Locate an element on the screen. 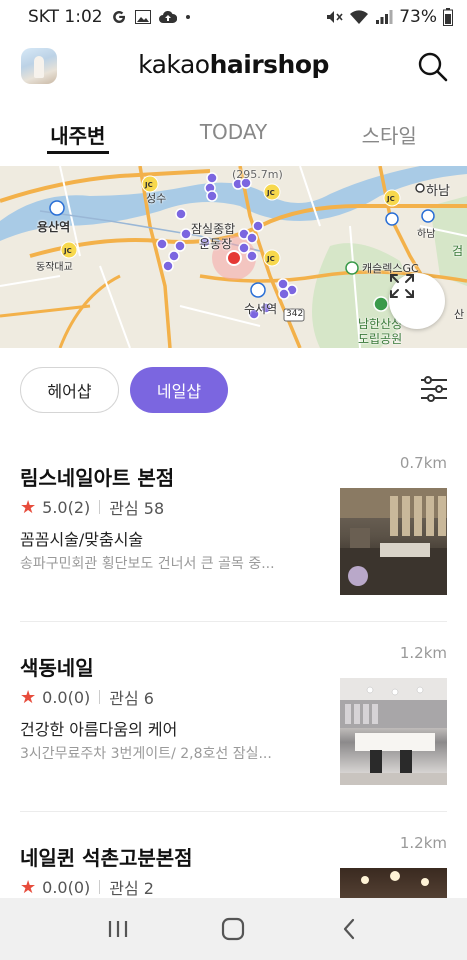  tab-style: 스타일 is located at coordinates (389, 135).